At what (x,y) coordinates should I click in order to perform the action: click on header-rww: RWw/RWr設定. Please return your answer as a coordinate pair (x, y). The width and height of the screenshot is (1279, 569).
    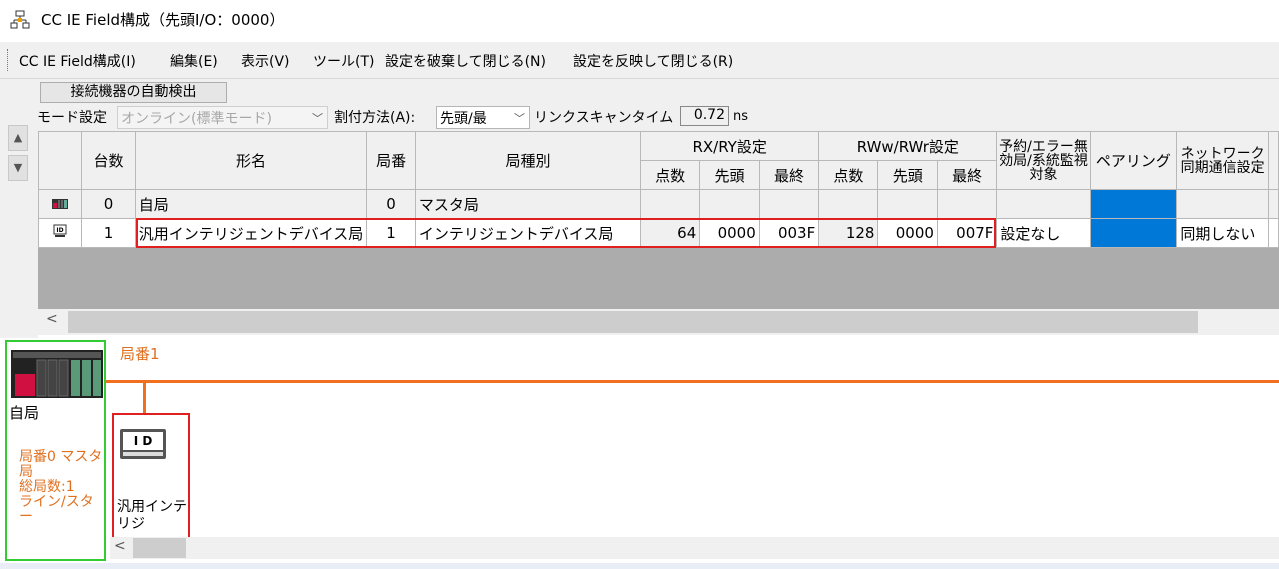
    Looking at the image, I should click on (908, 146).